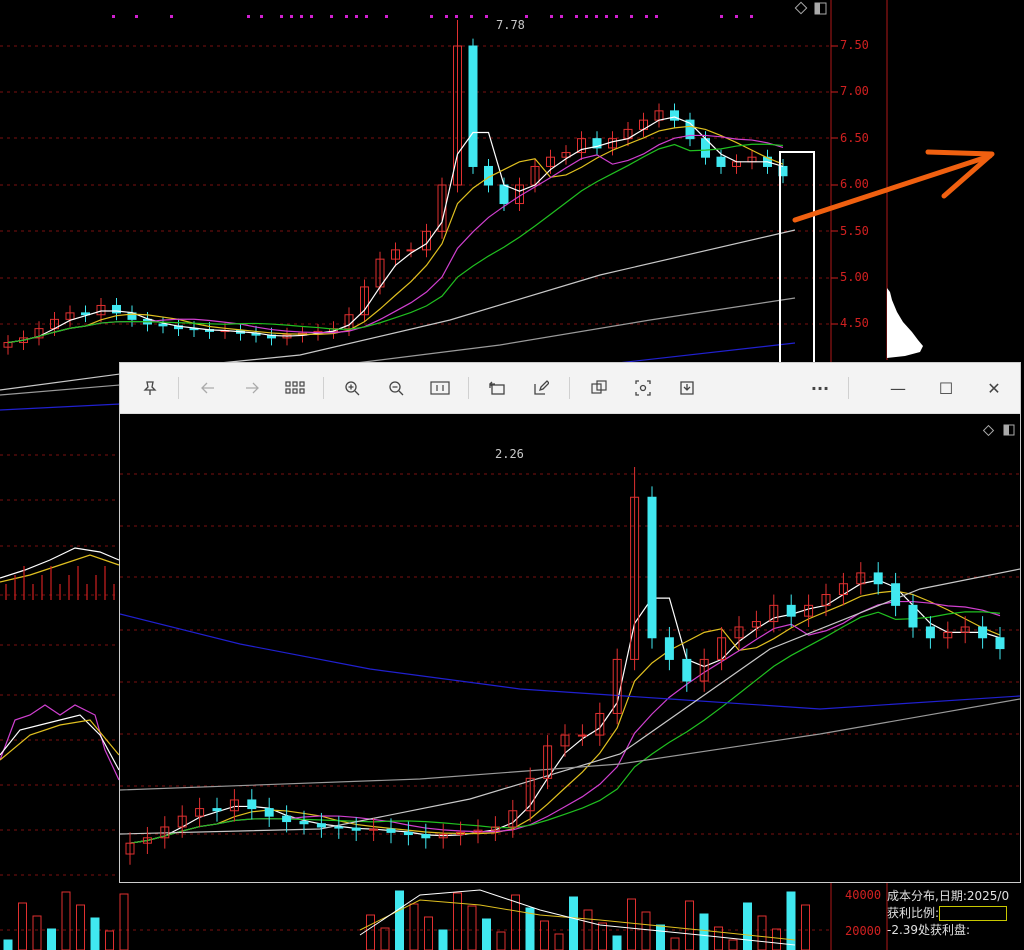 This screenshot has width=1024, height=950. I want to click on price-tick: 4.50, so click(854, 323).